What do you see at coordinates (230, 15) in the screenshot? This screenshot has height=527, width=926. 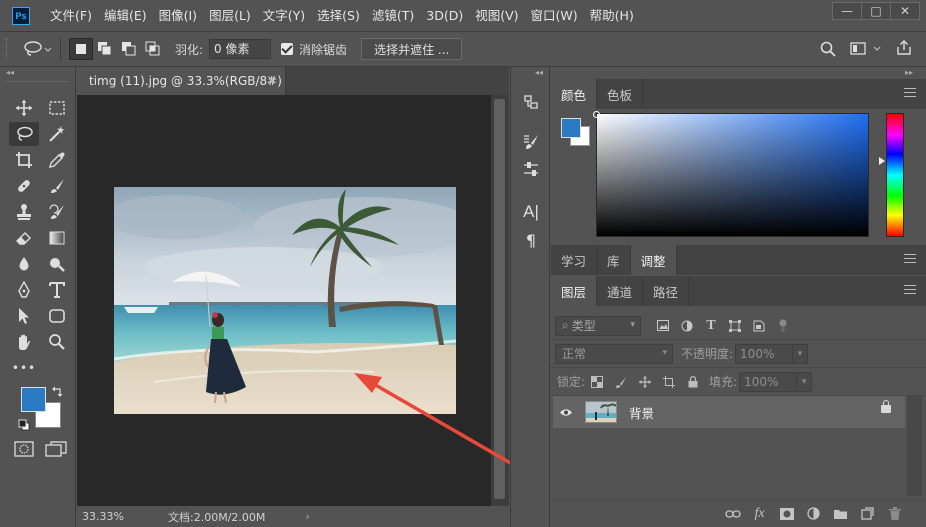 I see `menu-layer: 图层(L)` at bounding box center [230, 15].